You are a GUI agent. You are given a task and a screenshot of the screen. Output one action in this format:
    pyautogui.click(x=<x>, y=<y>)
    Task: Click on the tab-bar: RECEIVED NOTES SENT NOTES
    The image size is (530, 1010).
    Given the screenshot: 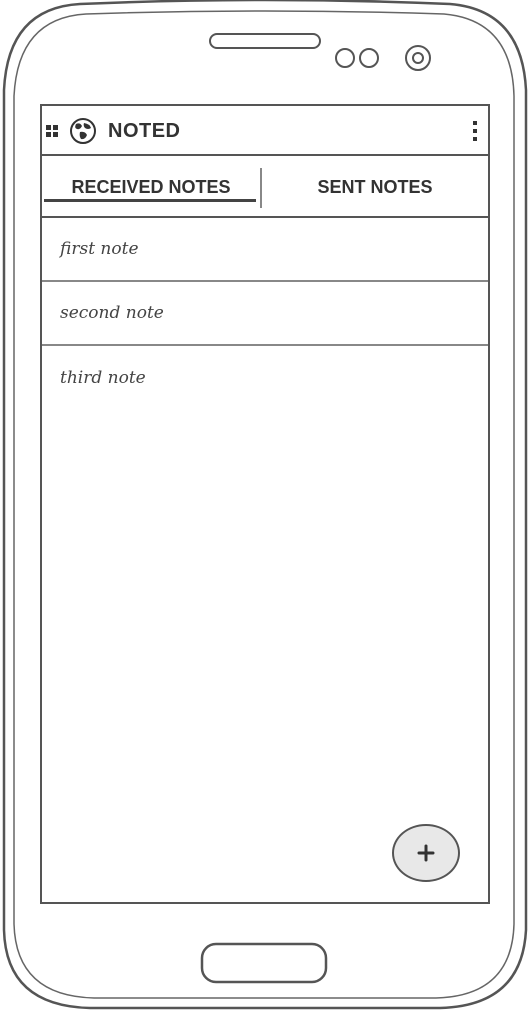 What is the action you would take?
    pyautogui.click(x=265, y=188)
    